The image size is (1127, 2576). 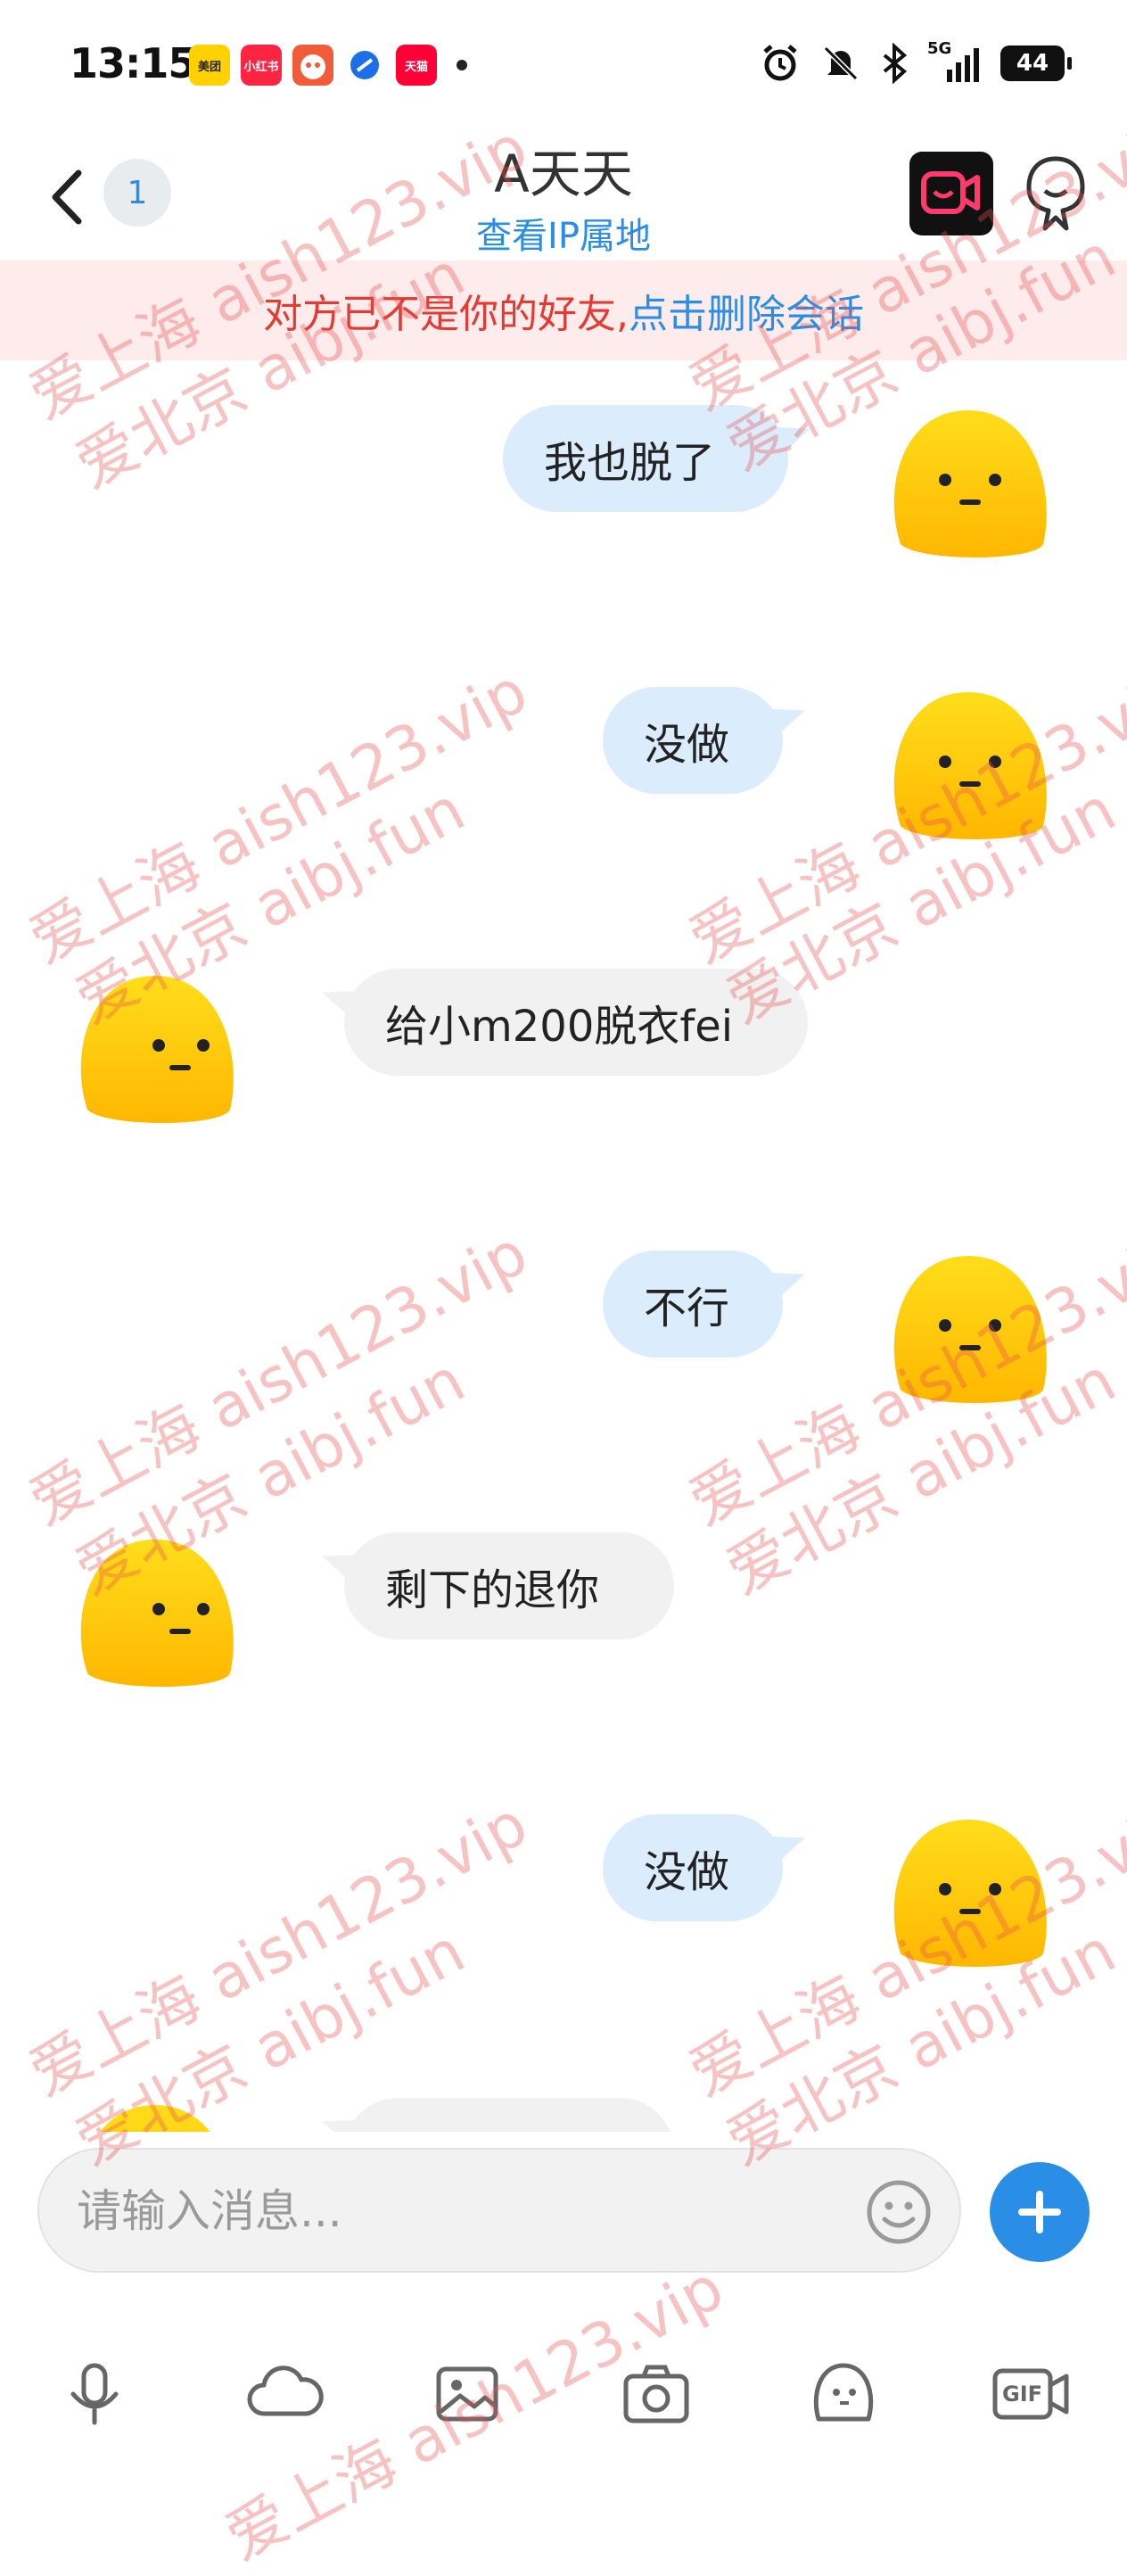 I want to click on profile-button, so click(x=1056, y=194).